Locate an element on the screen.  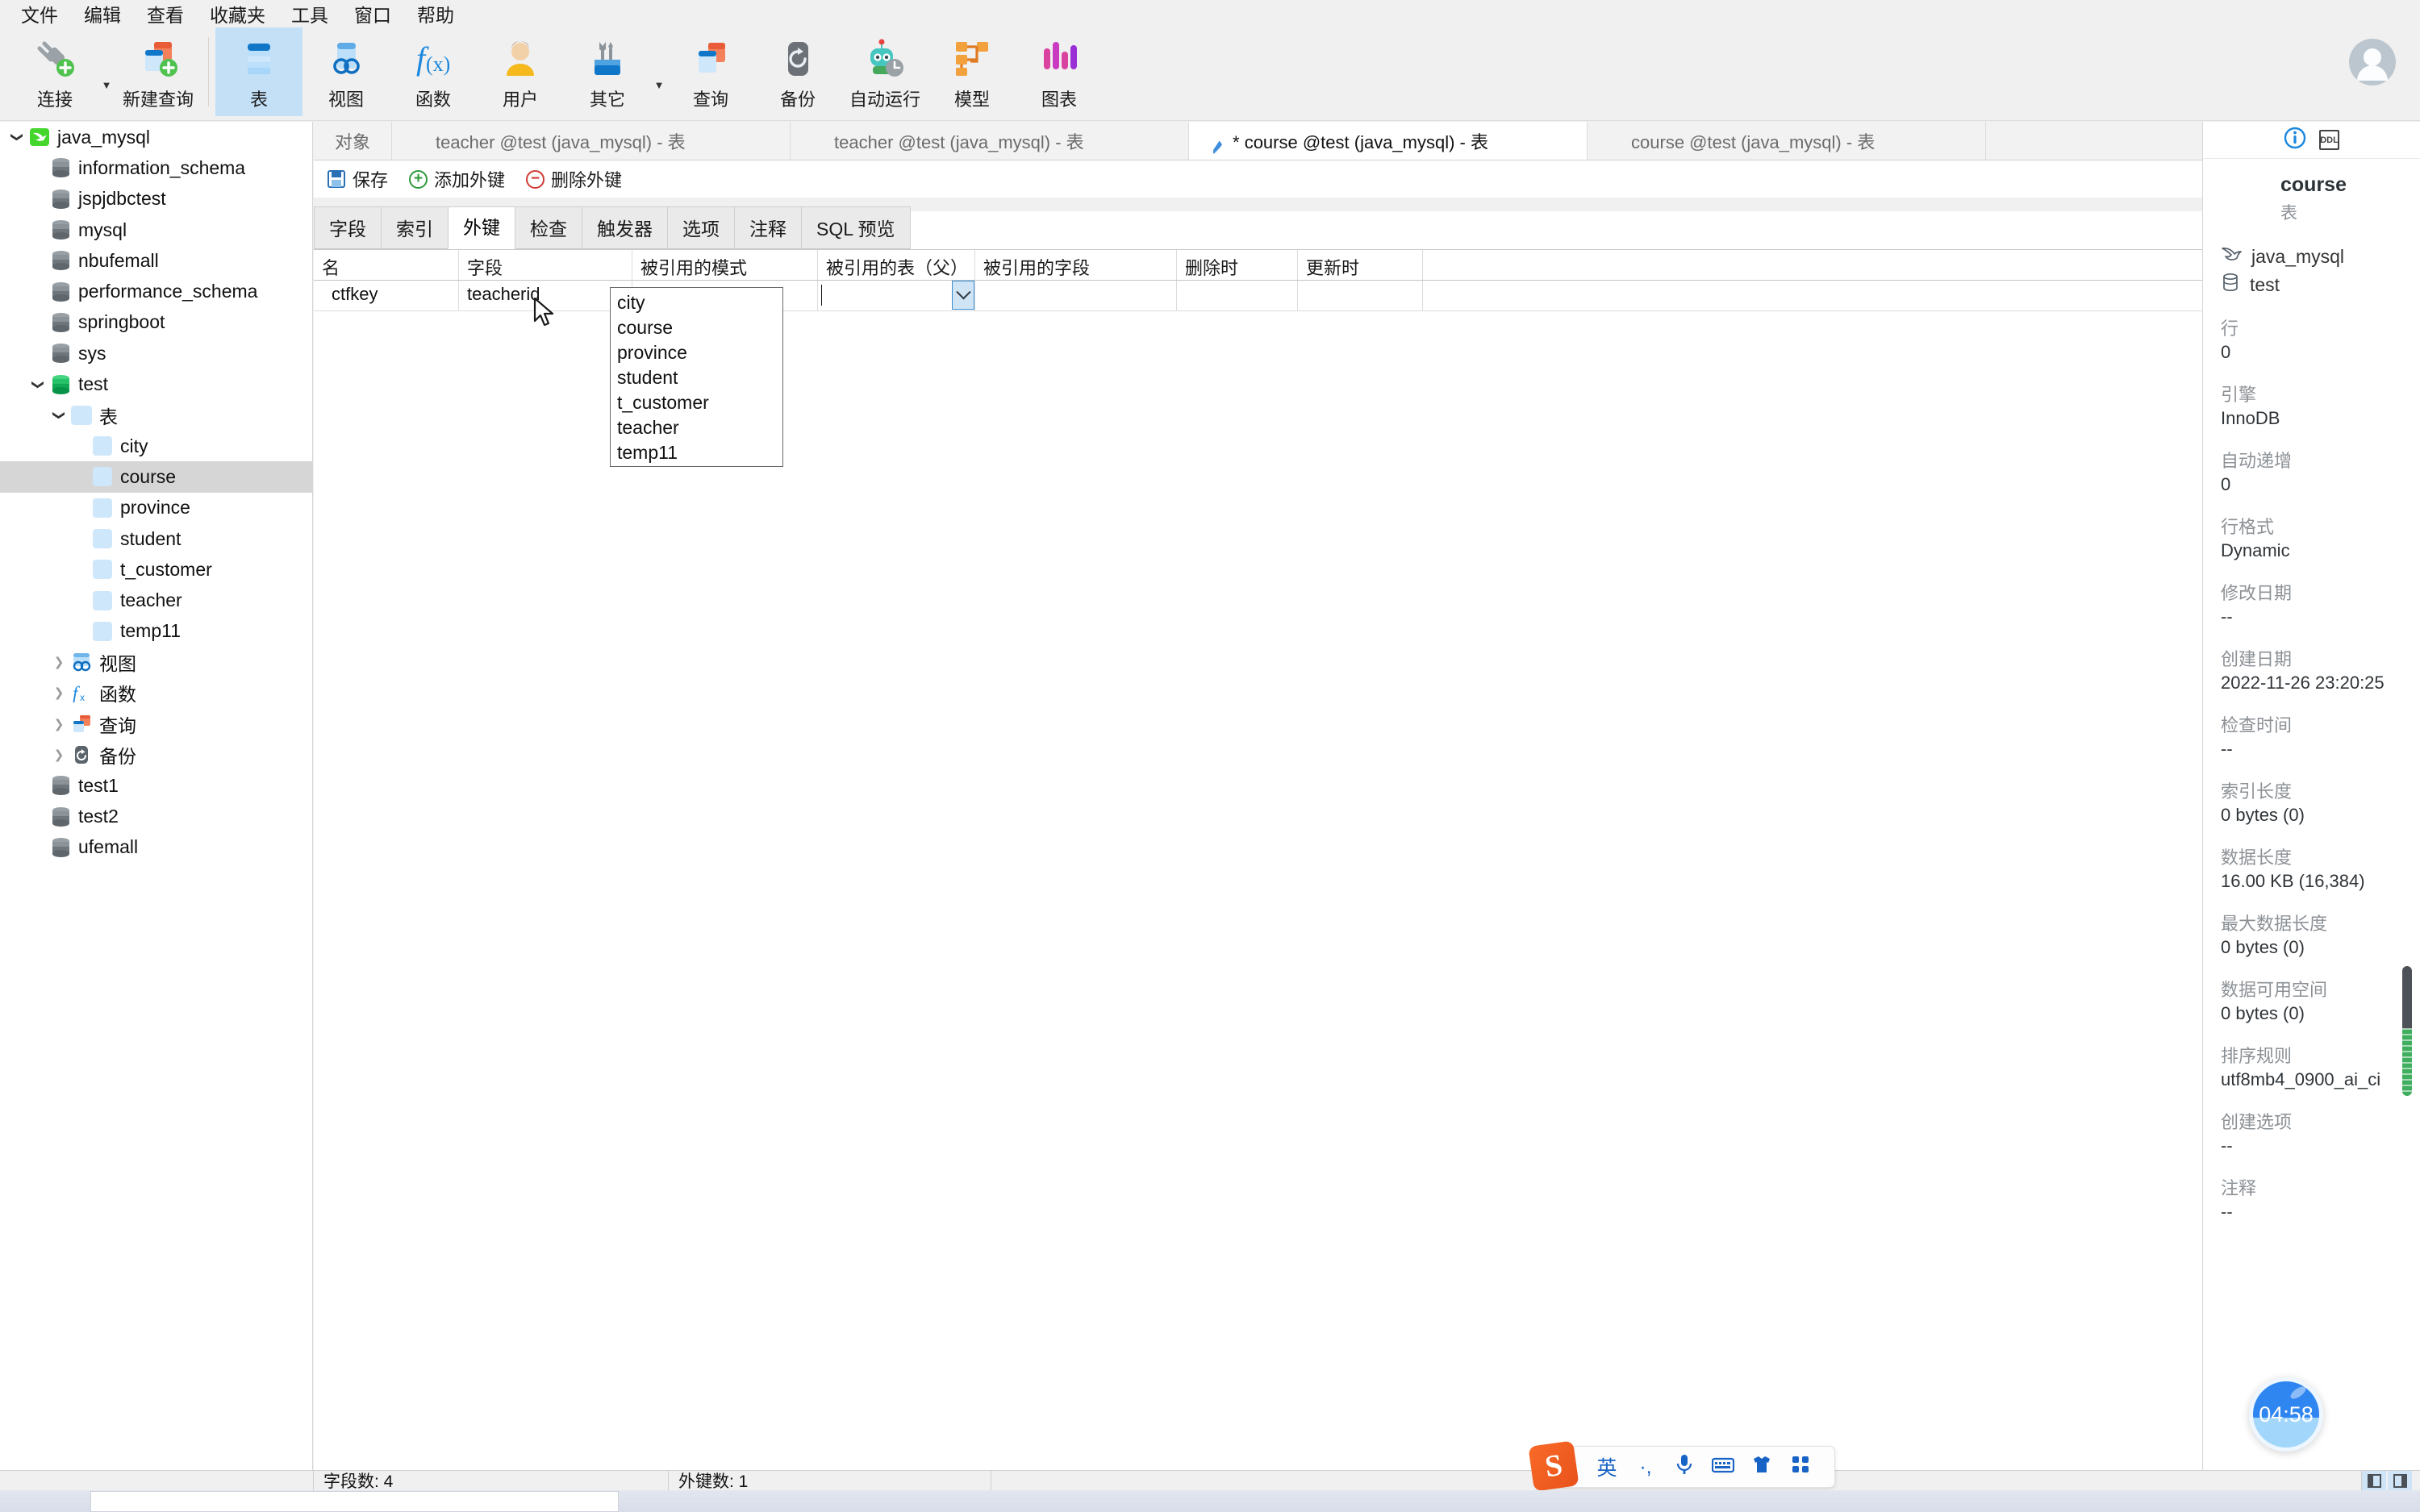
tree-node-: 备份 is located at coordinates (156, 754).